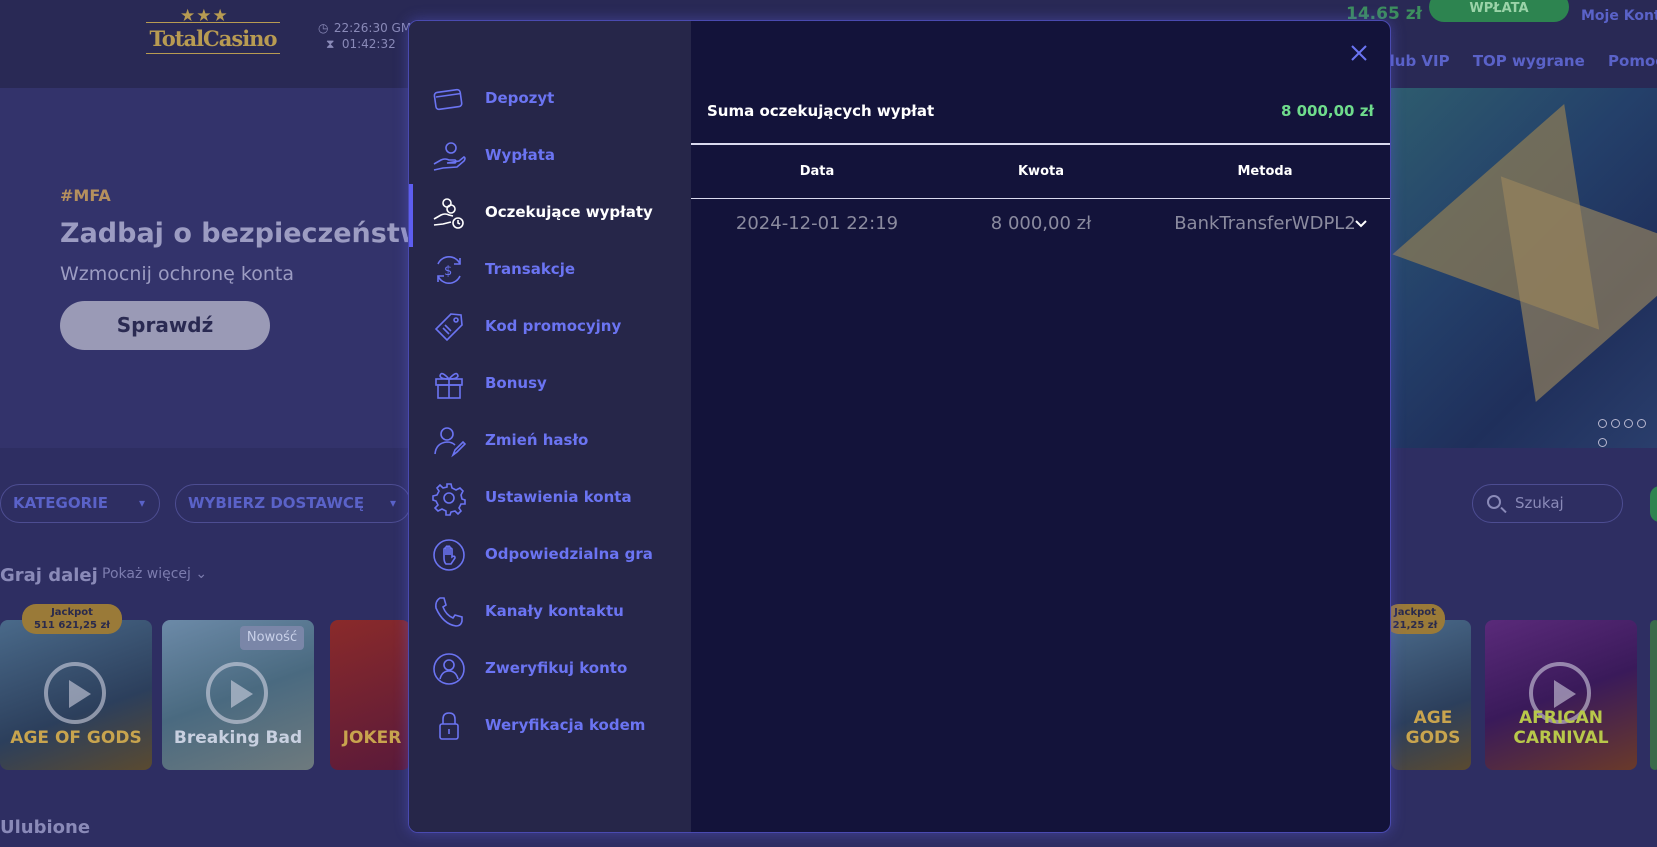  Describe the element at coordinates (45, 827) in the screenshot. I see `favorites-title: Ulubione` at that location.